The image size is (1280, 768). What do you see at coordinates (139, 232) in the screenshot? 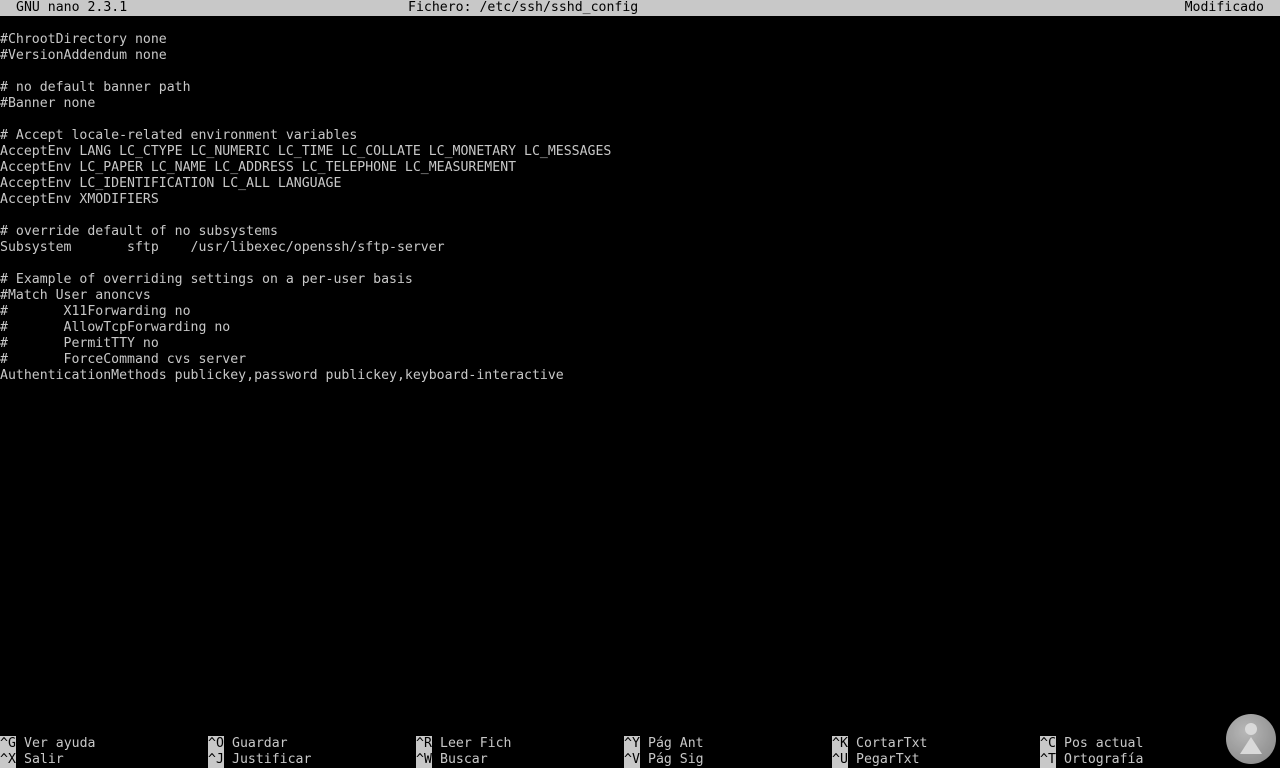
I see `editor-line: # override default of no subsystems` at bounding box center [139, 232].